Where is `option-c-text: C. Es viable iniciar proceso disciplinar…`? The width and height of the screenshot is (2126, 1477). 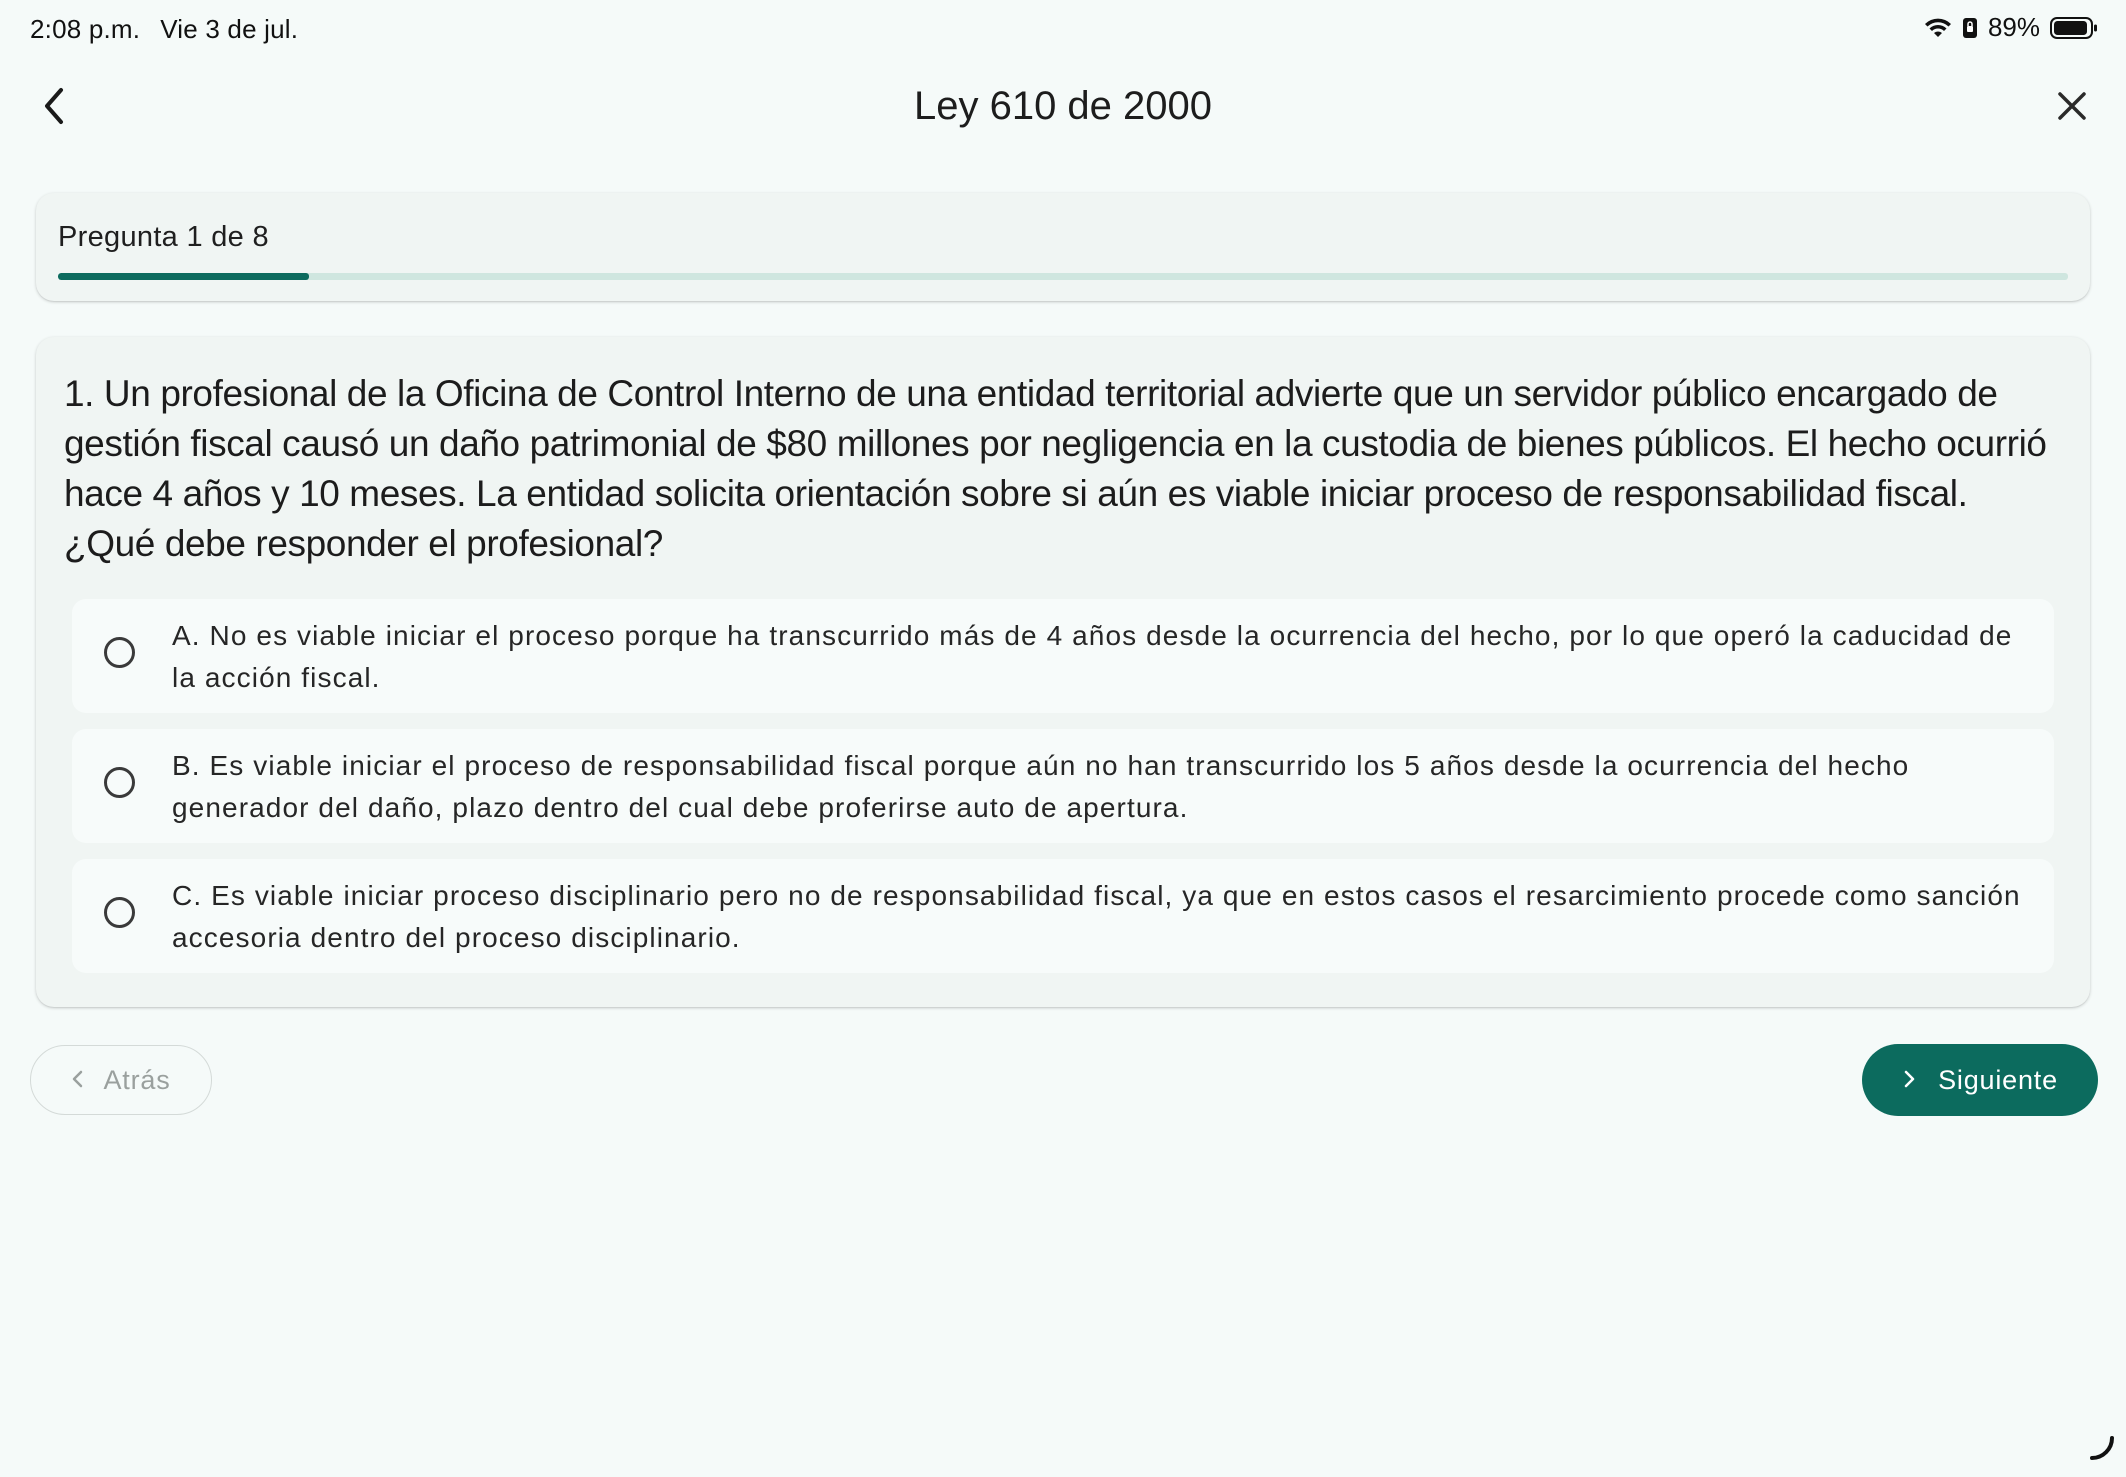 option-c-text: C. Es viable iniciar proceso disciplinar… is located at coordinates (1096, 916).